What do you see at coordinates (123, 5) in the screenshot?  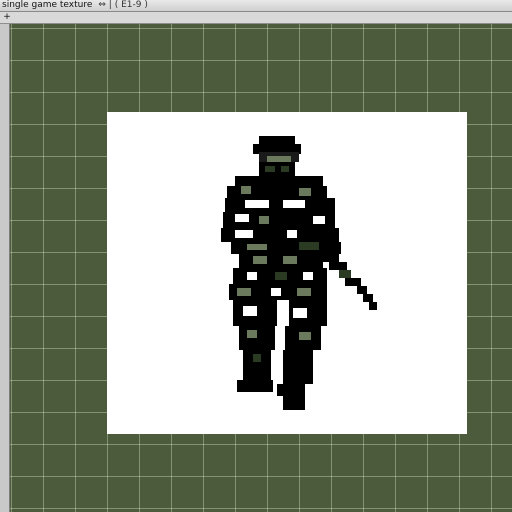 I see `window-meta: ⇔ | ( E1-9 )` at bounding box center [123, 5].